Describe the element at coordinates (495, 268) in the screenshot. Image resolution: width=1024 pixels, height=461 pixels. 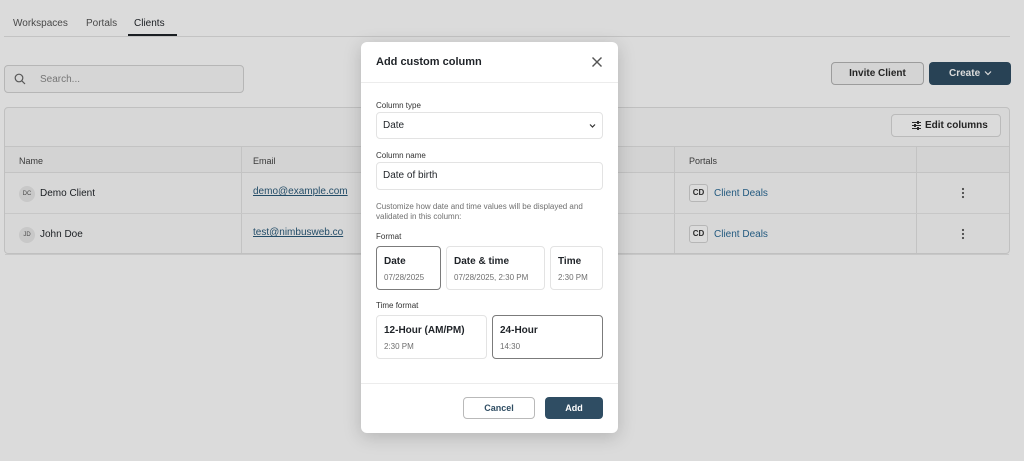
I see `format-option-date-time: Date & time 07/28/2025, 2:30 PM` at that location.